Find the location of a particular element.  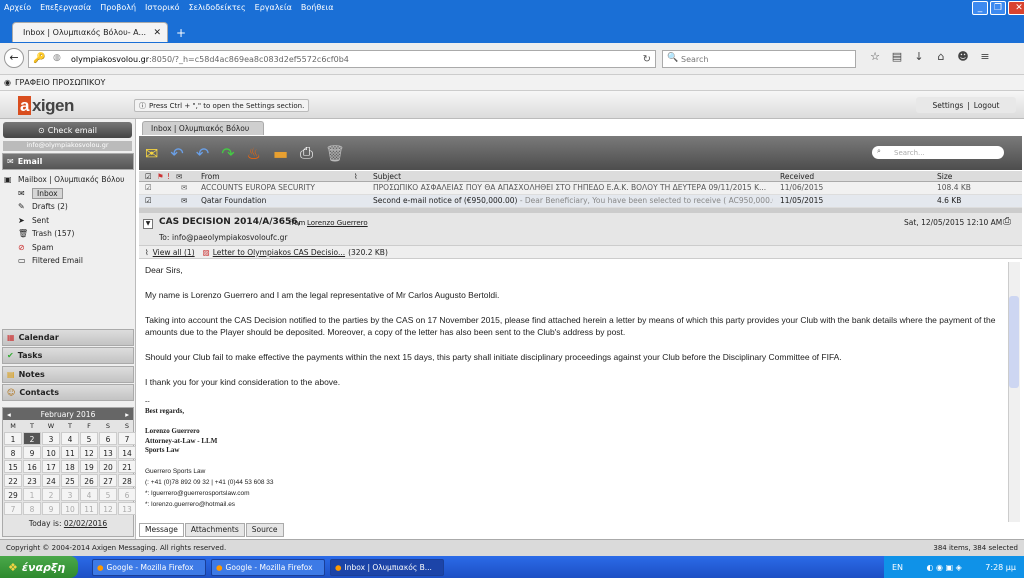

calendar-day: 26 is located at coordinates (89, 480).